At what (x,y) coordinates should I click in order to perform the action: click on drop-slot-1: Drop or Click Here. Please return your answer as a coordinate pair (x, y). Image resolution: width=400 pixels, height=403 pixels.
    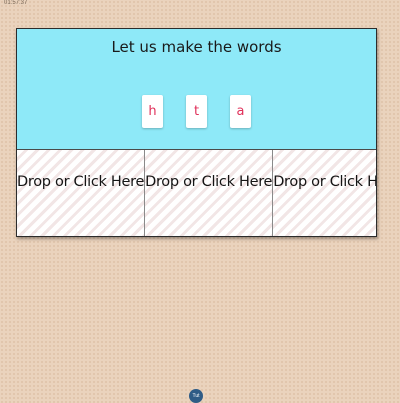
    Looking at the image, I should click on (81, 193).